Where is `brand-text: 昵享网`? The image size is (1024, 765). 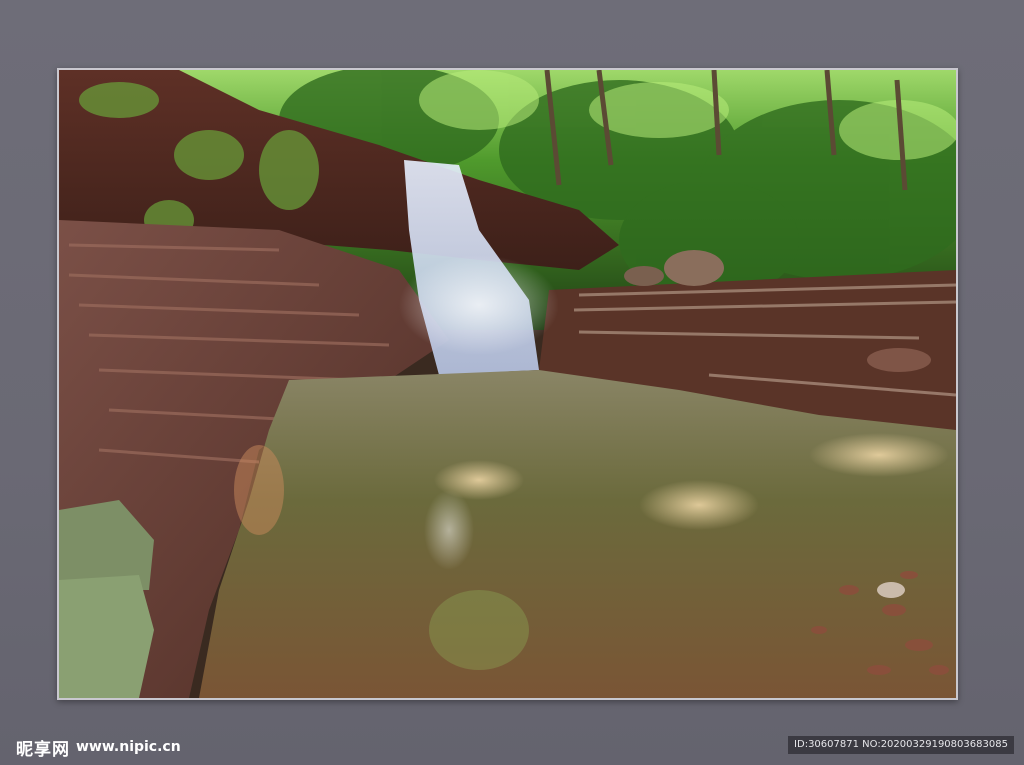
brand-text: 昵享网 is located at coordinates (43, 749).